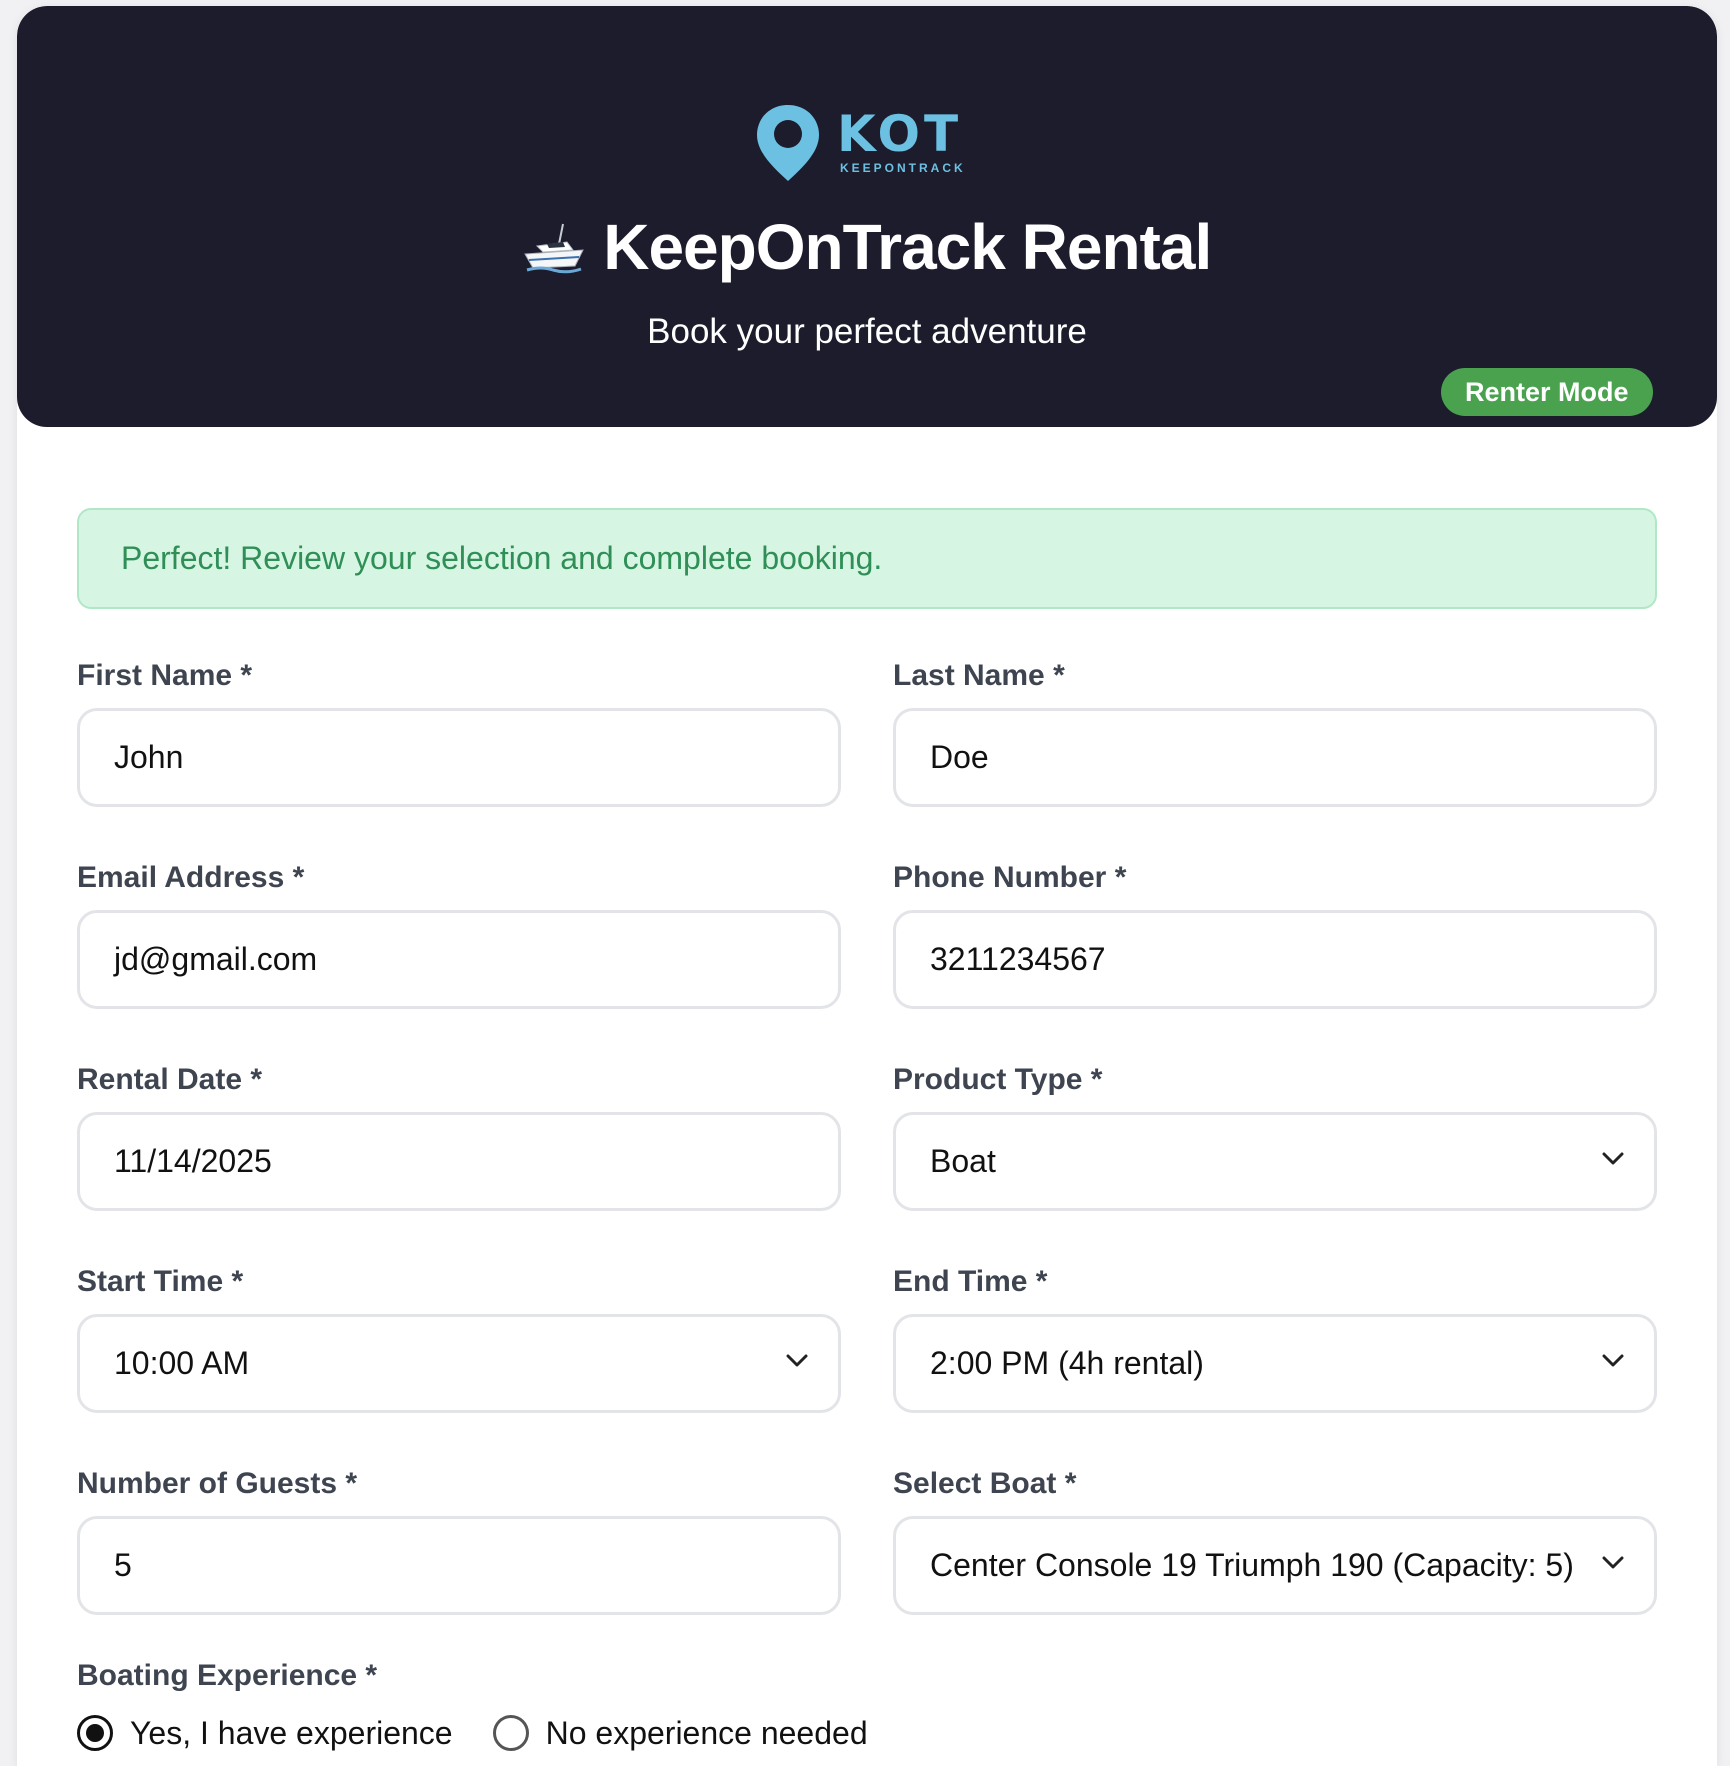  Describe the element at coordinates (970, 1281) in the screenshot. I see `end-time-label: End Time *` at that location.